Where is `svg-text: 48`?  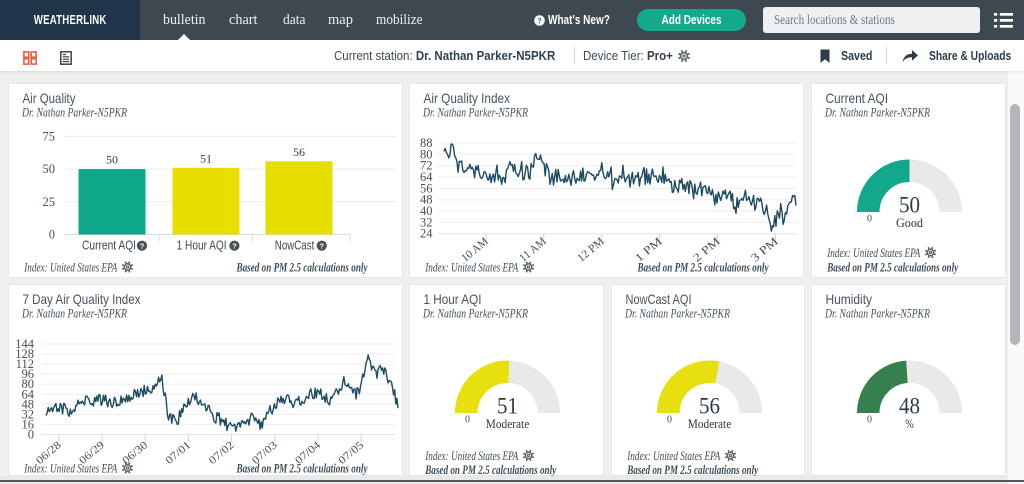 svg-text: 48 is located at coordinates (909, 406).